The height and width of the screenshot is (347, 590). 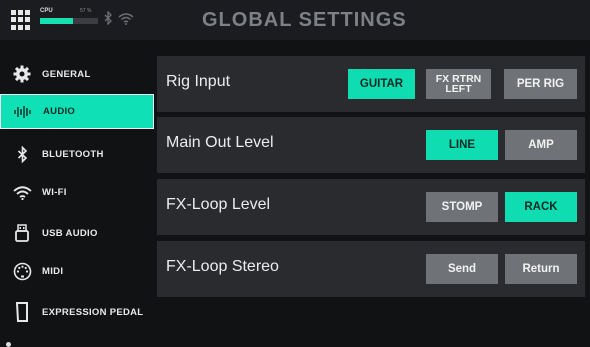 I want to click on cpu-label: CPU, so click(x=46, y=11).